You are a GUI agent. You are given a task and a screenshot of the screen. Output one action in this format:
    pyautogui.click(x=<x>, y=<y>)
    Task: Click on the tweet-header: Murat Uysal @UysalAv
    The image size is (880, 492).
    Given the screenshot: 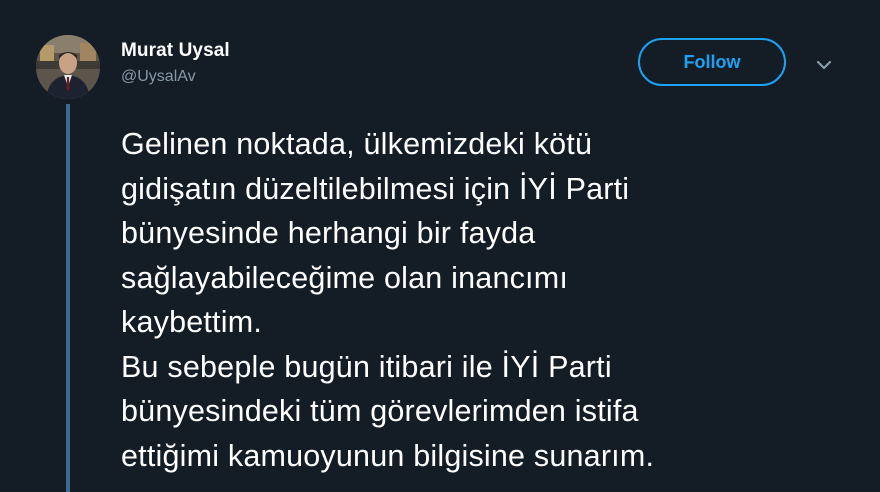 What is the action you would take?
    pyautogui.click(x=175, y=63)
    